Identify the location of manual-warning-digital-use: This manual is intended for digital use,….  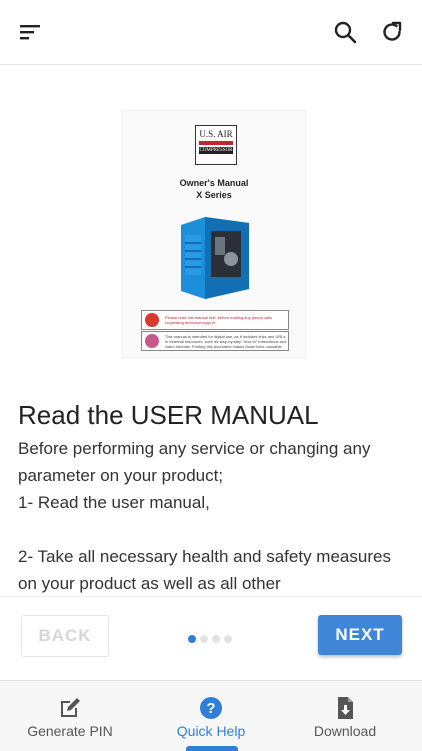
(215, 341).